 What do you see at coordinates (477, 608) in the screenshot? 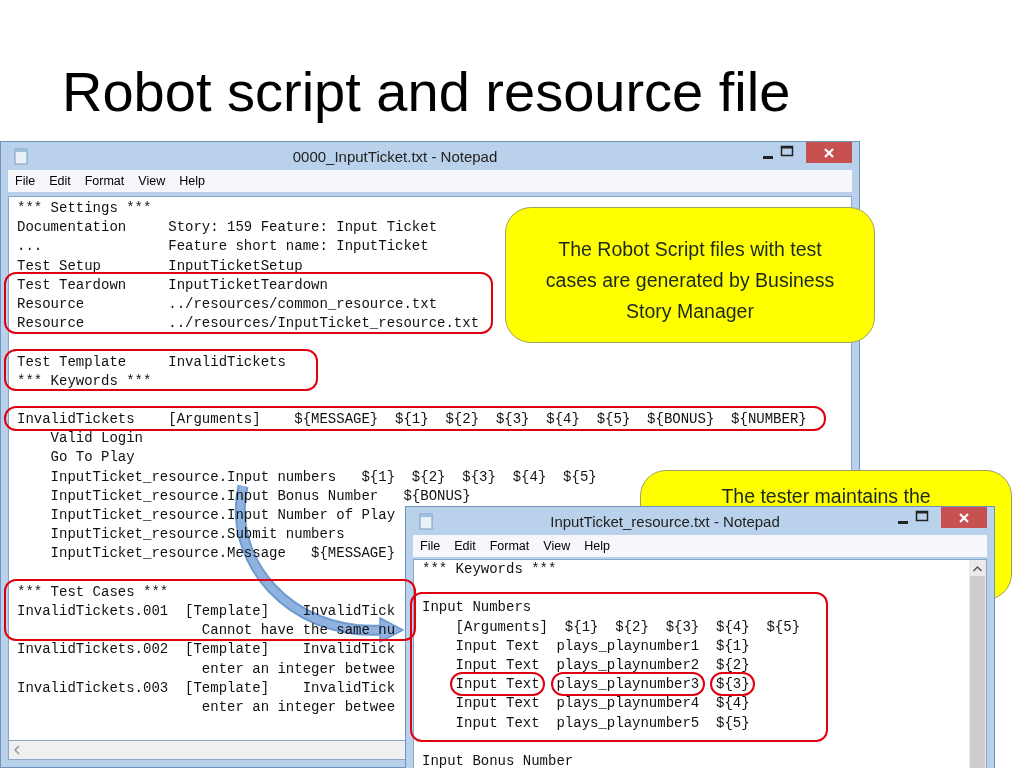
I see `code-line: Input Numbers` at bounding box center [477, 608].